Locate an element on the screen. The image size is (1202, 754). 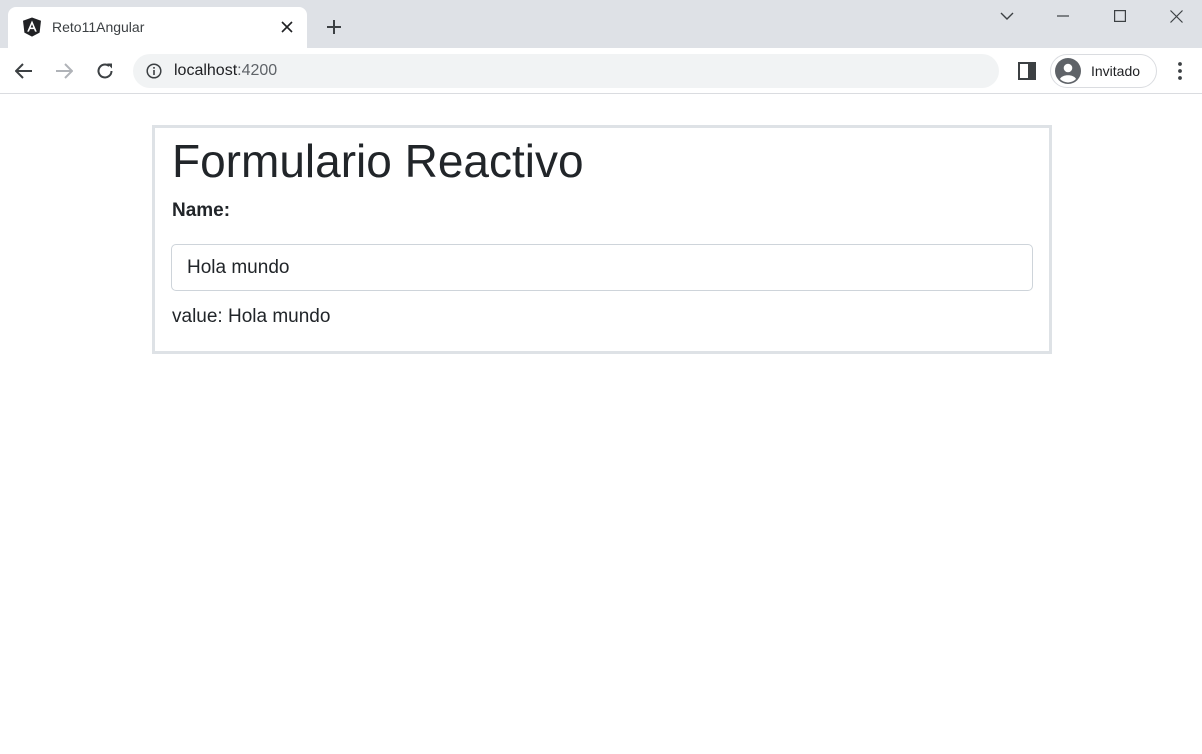
url-port: :4200 is located at coordinates (257, 70).